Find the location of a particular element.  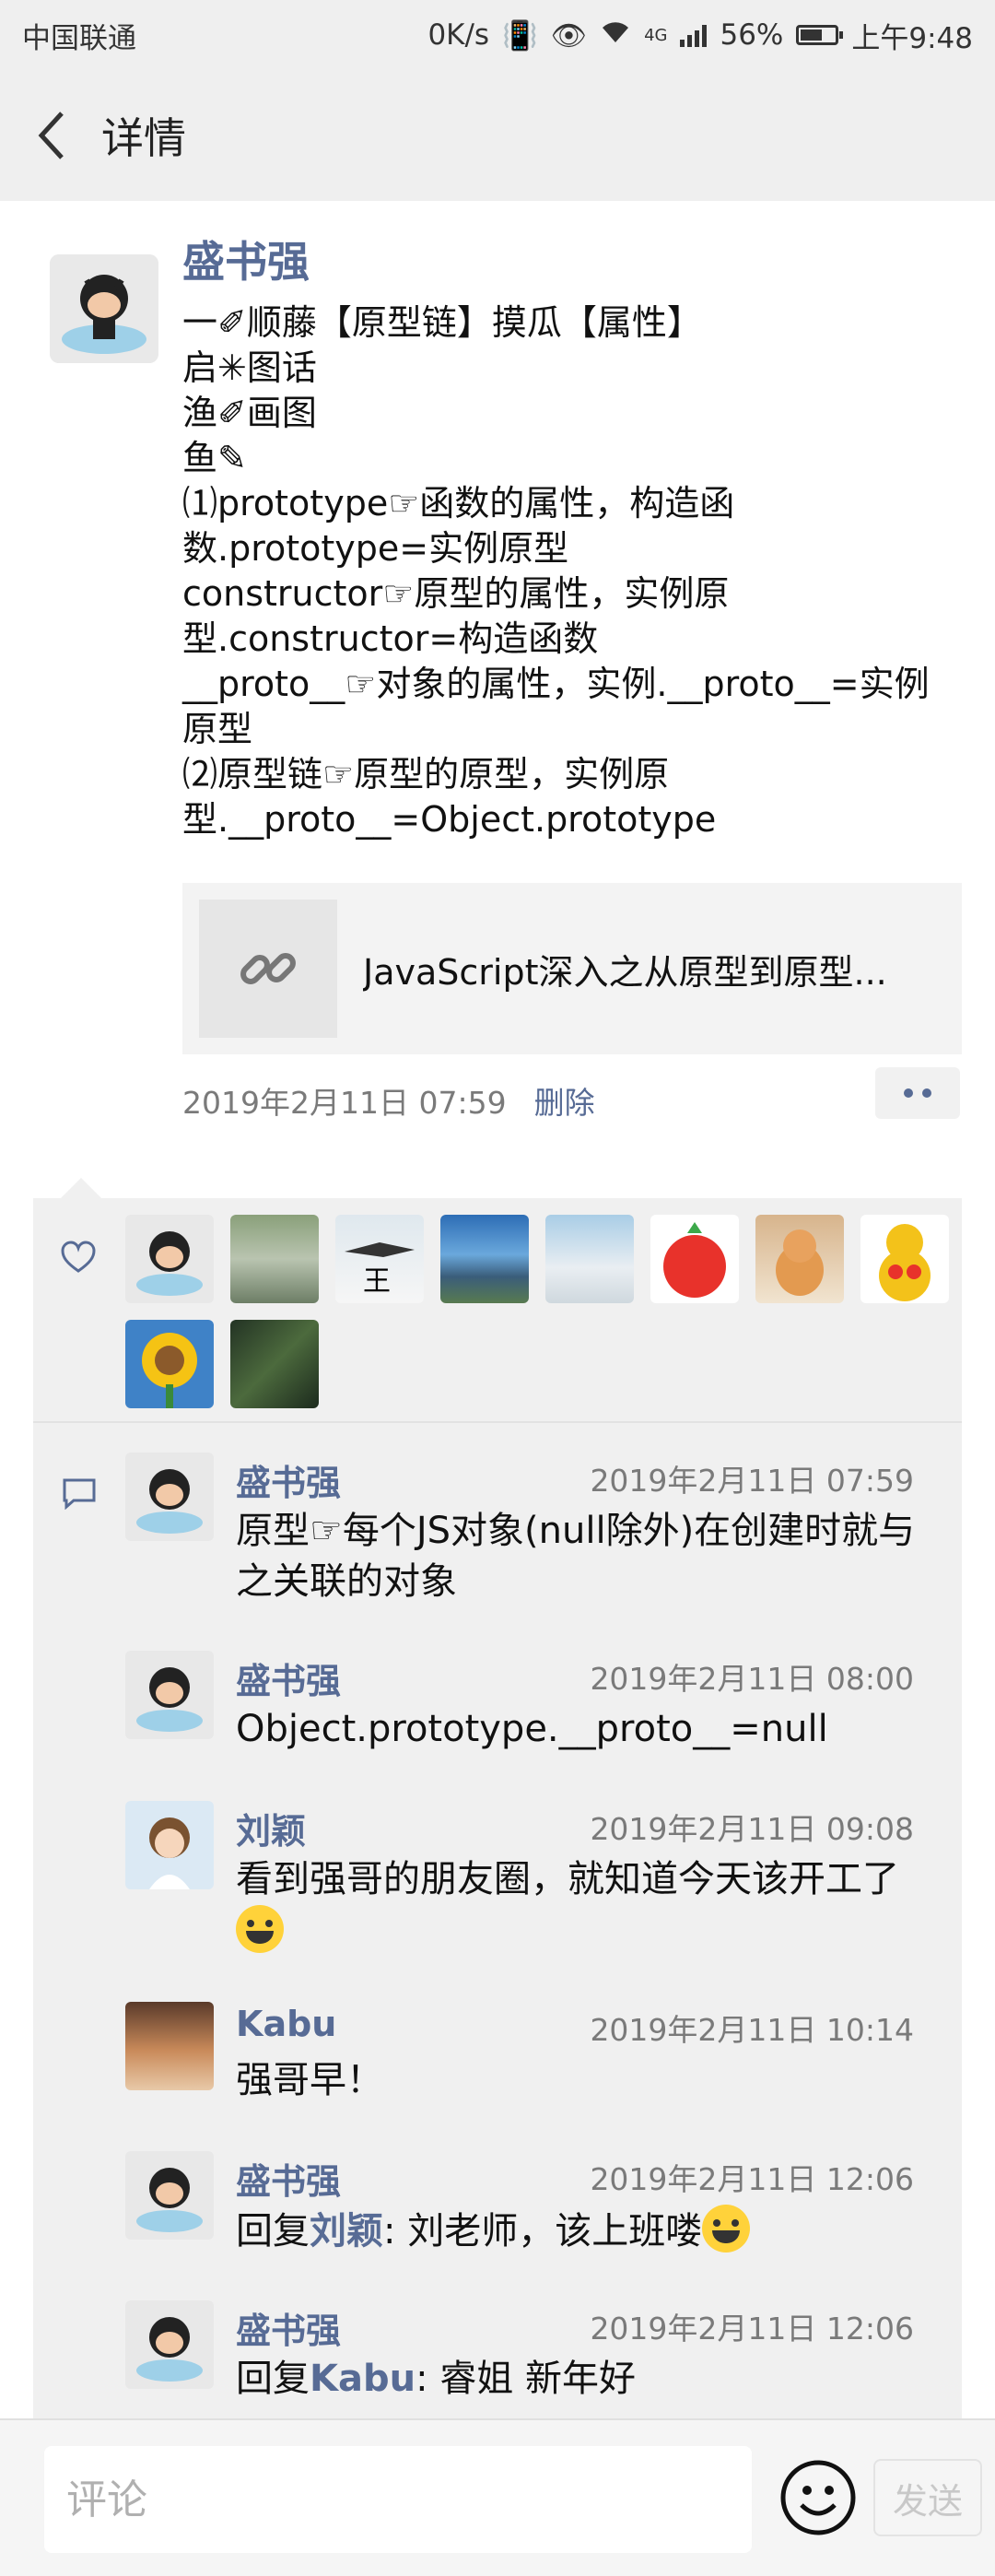

comment-input-bar: 发送 is located at coordinates (497, 2497).